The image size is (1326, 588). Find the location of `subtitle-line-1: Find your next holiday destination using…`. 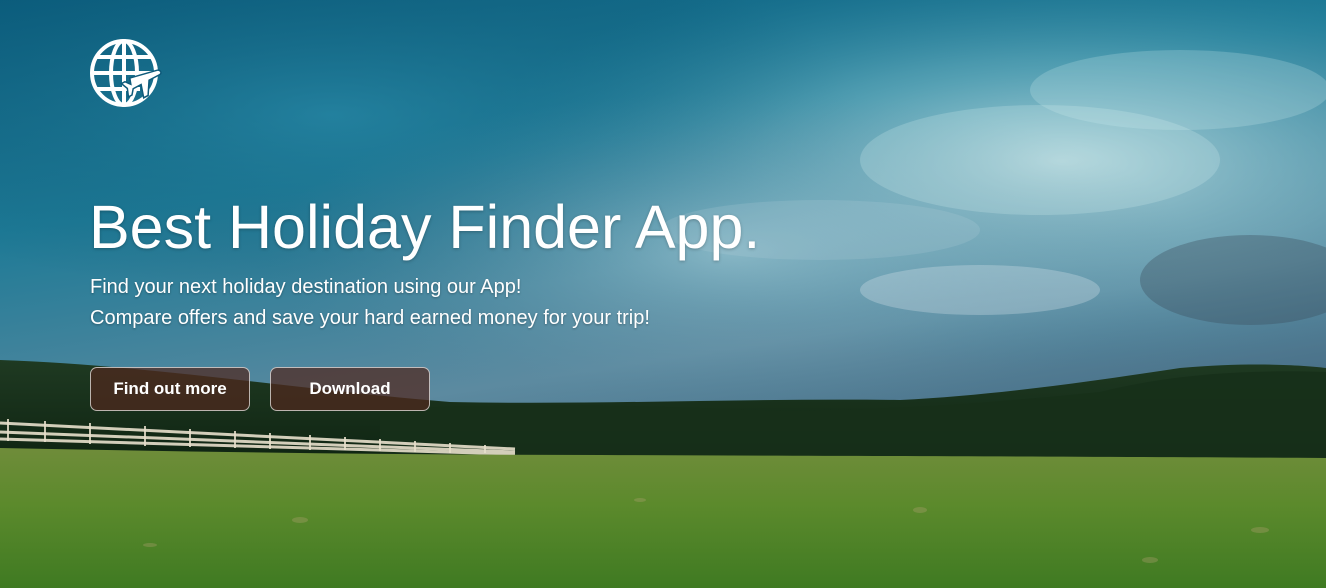

subtitle-line-1: Find your next holiday destination using… is located at coordinates (306, 287).